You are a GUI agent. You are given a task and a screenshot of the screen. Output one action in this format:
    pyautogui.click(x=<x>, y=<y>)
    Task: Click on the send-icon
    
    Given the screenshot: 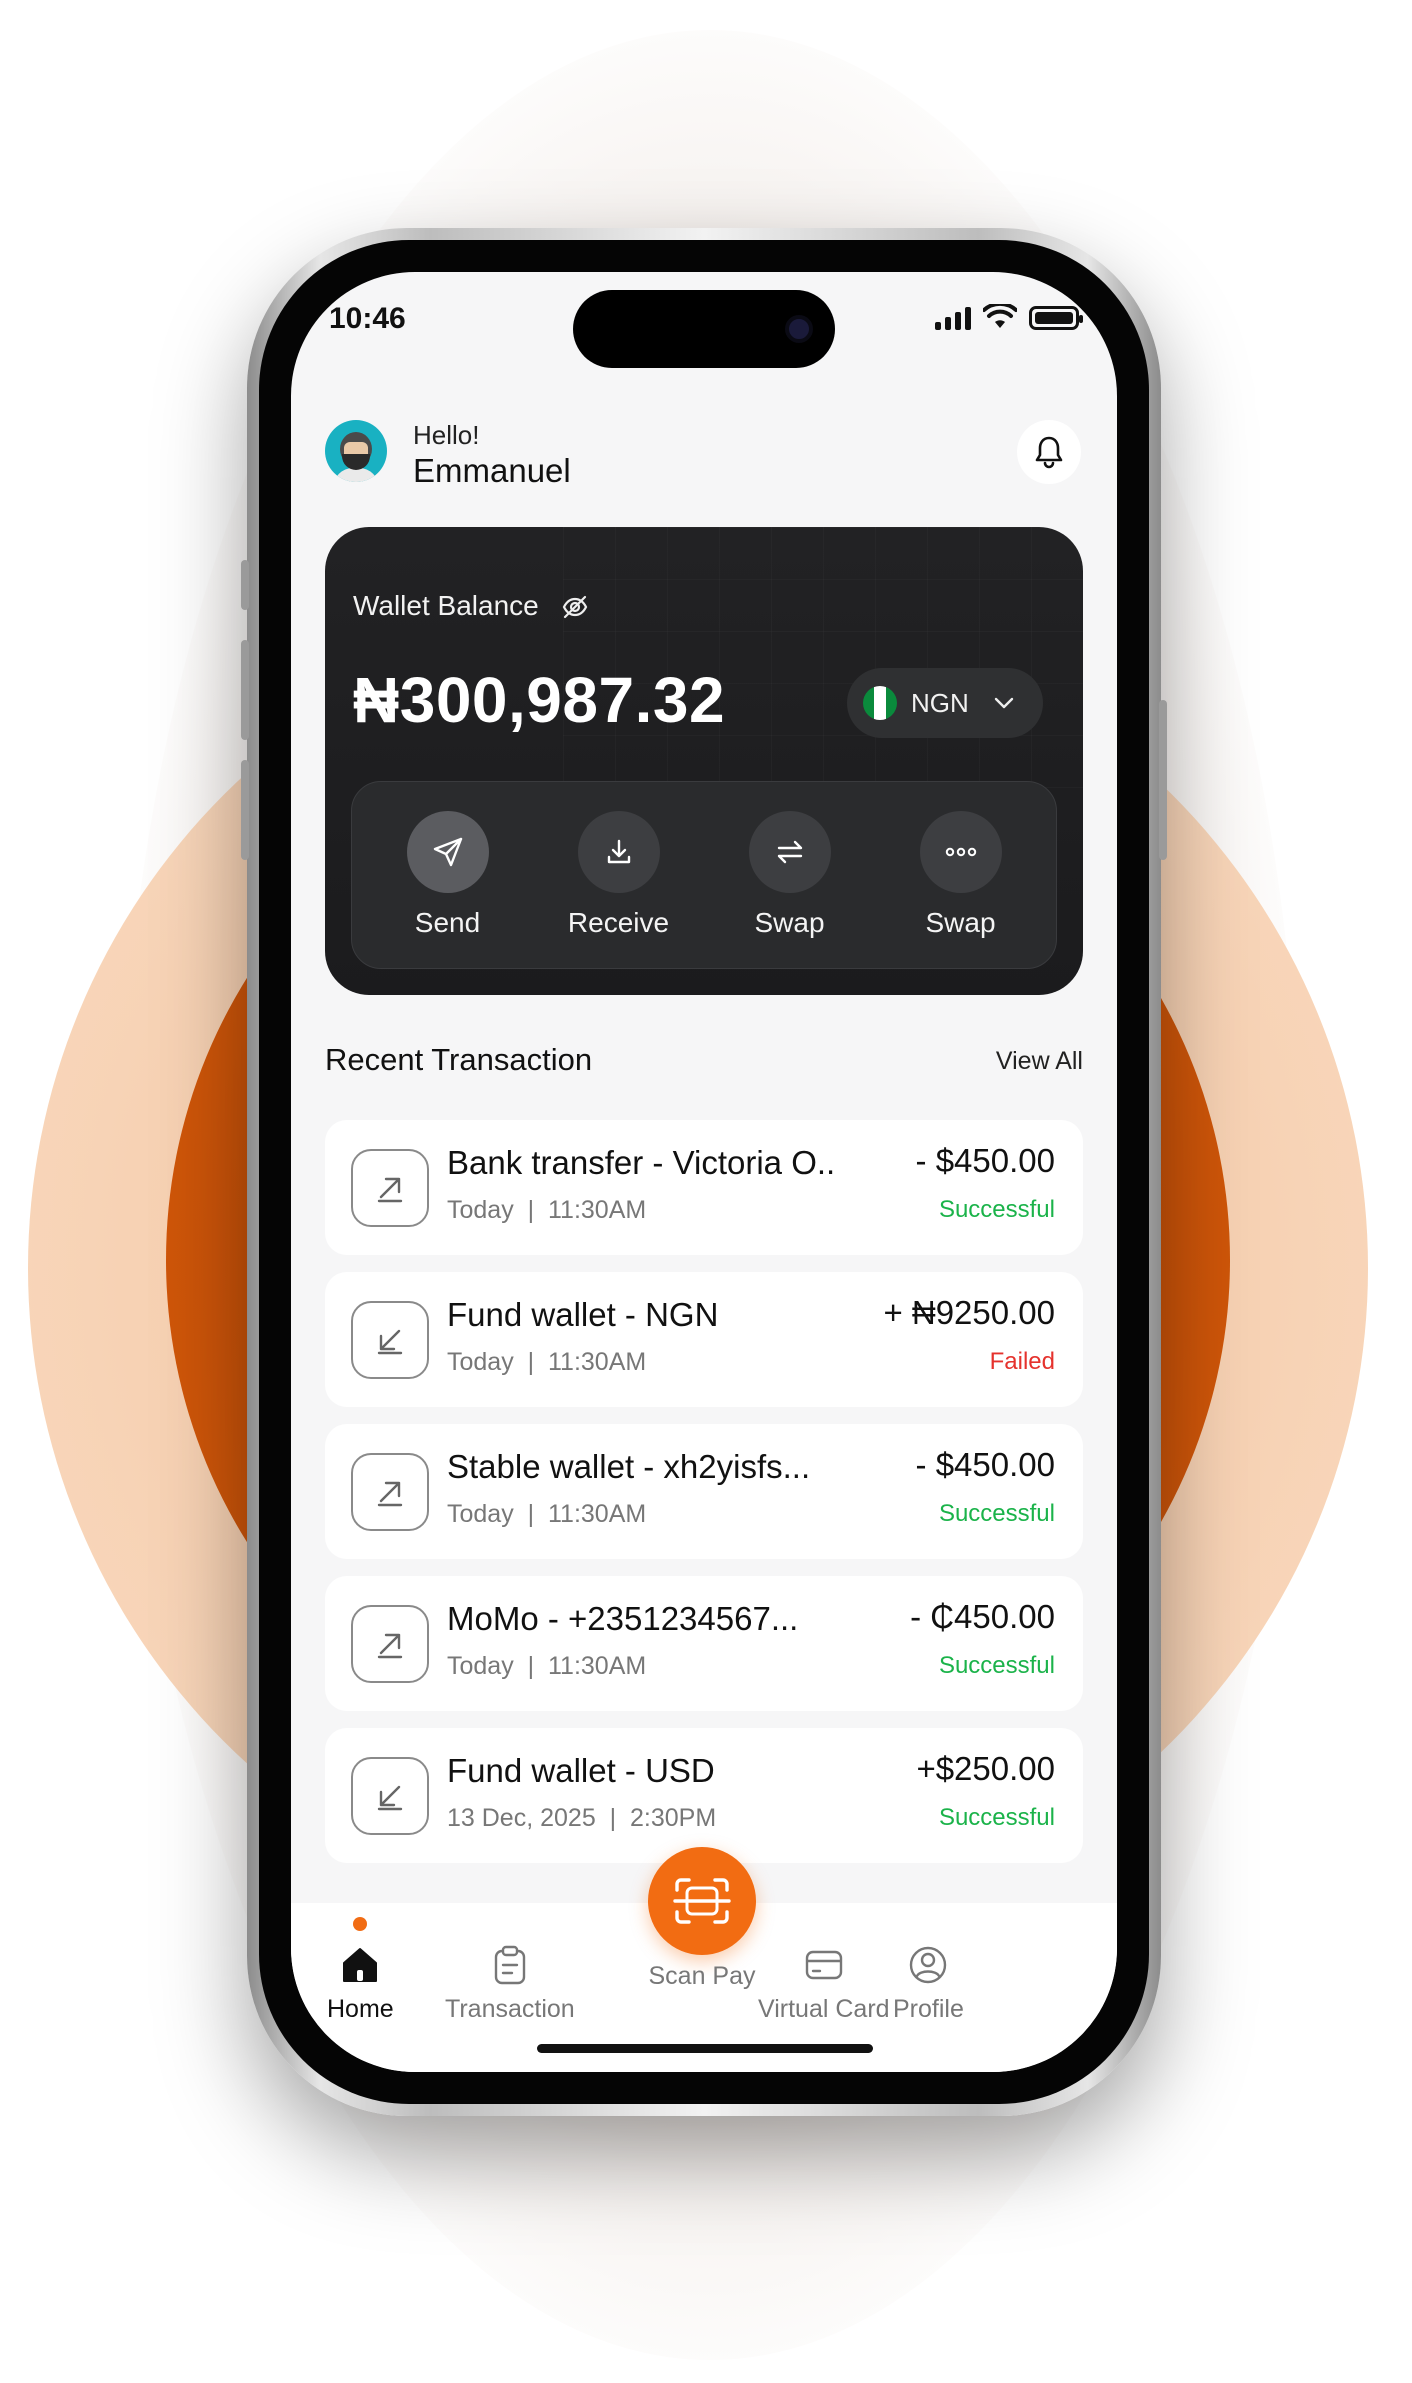 What is the action you would take?
    pyautogui.click(x=447, y=852)
    